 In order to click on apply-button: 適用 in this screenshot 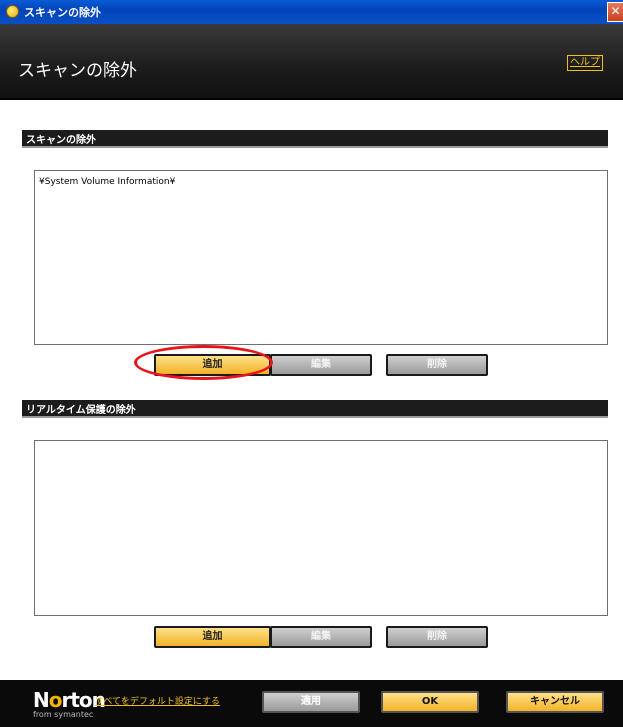, I will do `click(311, 702)`.